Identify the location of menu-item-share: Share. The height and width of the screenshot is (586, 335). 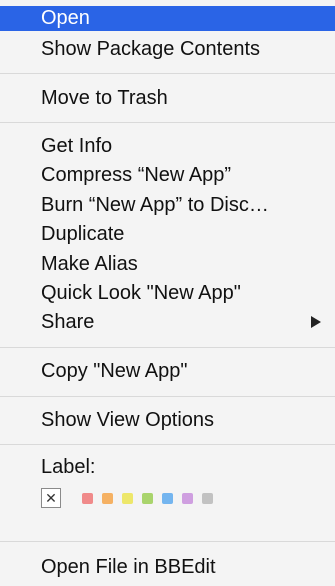
(167, 322).